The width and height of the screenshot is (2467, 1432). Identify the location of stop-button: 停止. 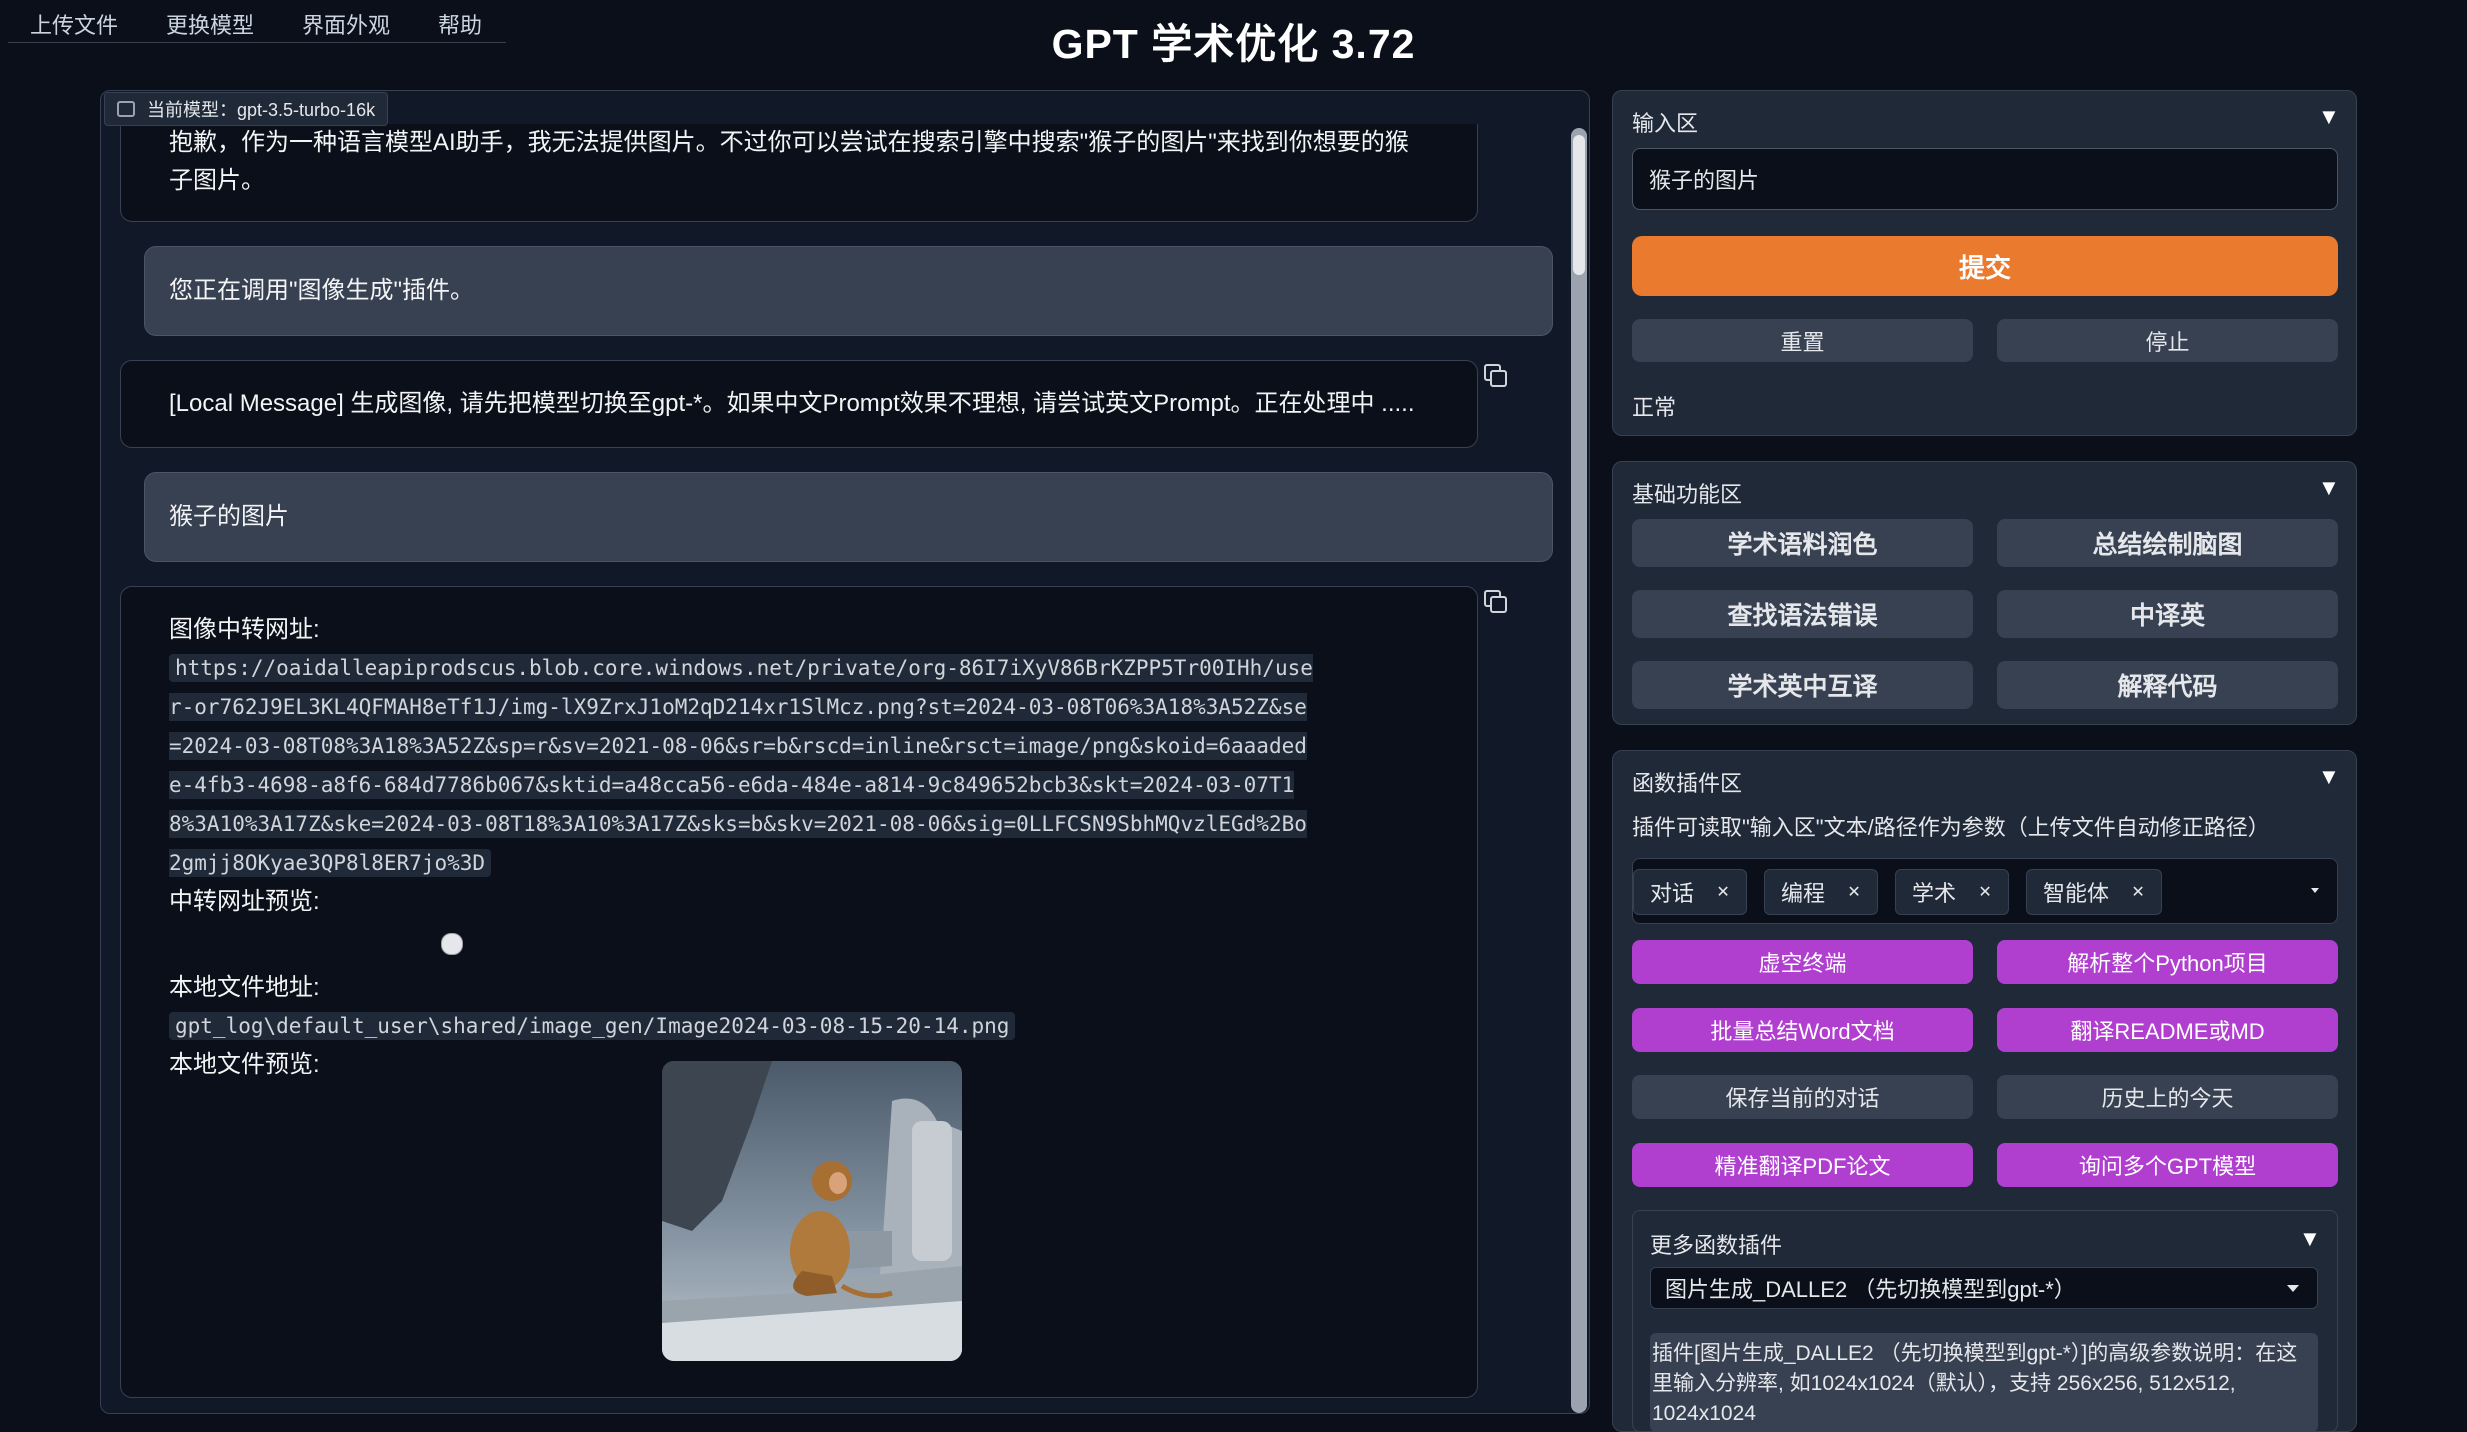
(2167, 340).